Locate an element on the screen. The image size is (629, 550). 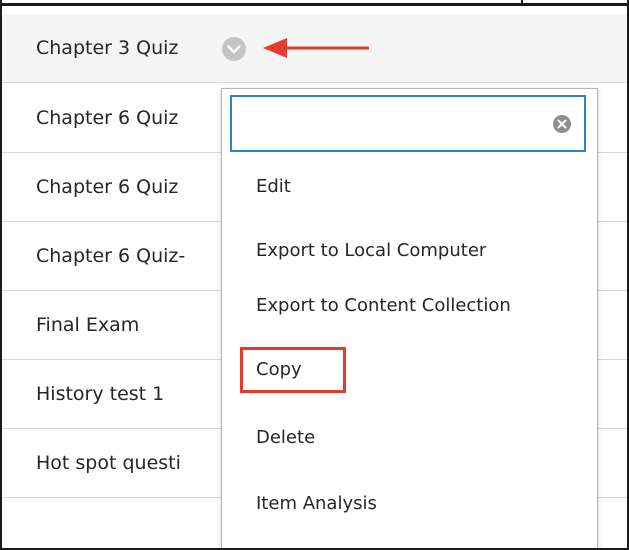
menu-item-export-collection: Export to Content Collection is located at coordinates (383, 306).